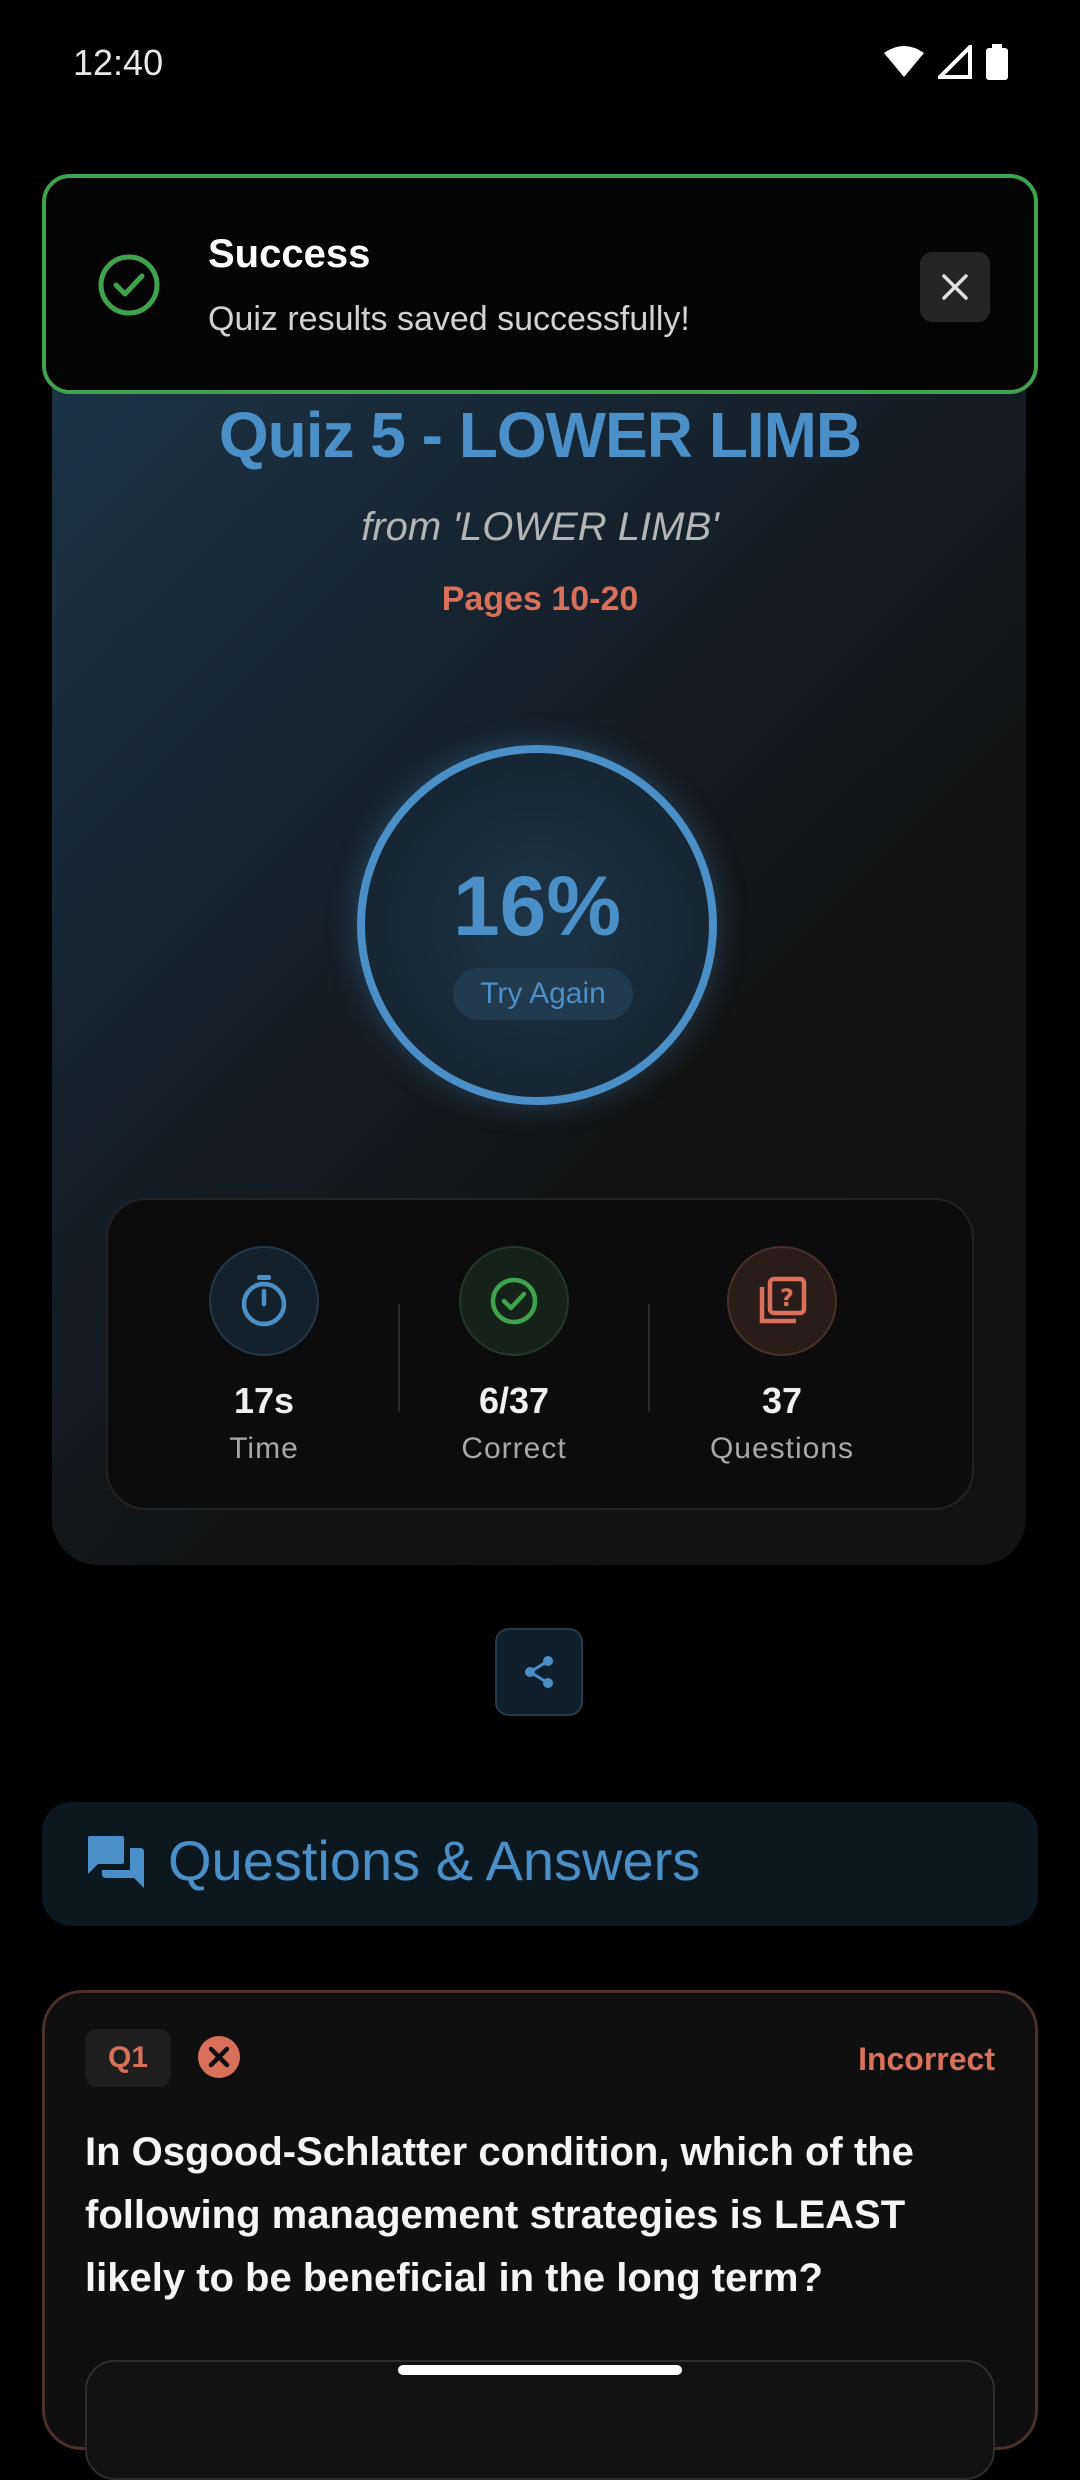 The height and width of the screenshot is (2480, 1080). Describe the element at coordinates (219, 2057) in the screenshot. I see `incorrect-icon` at that location.